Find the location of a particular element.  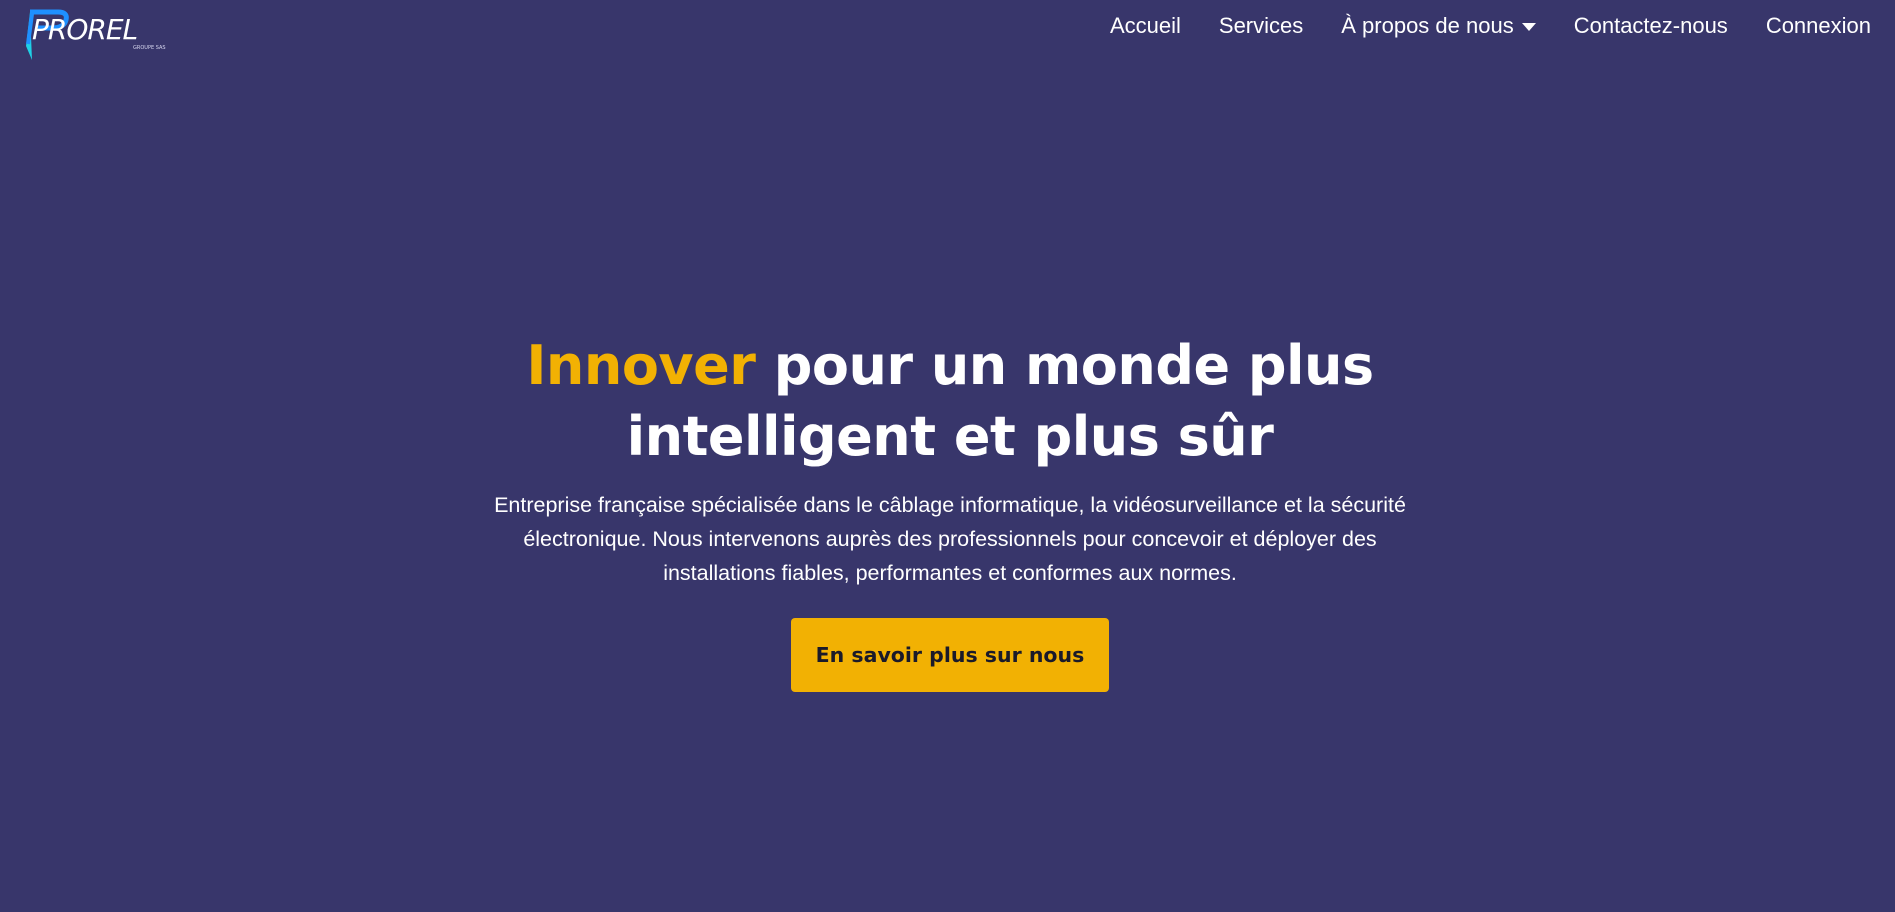

nav-item-connexion: Connexion is located at coordinates (1818, 26).